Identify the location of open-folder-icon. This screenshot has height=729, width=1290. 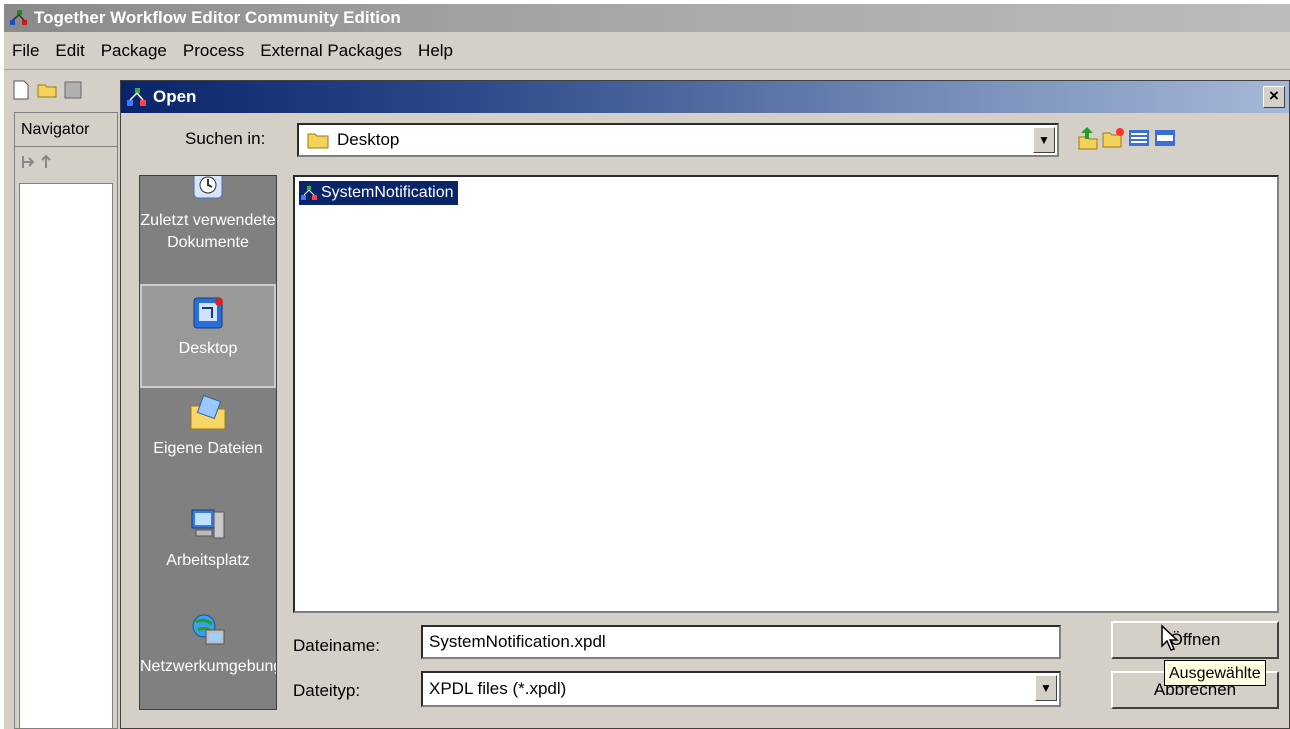
(47, 90).